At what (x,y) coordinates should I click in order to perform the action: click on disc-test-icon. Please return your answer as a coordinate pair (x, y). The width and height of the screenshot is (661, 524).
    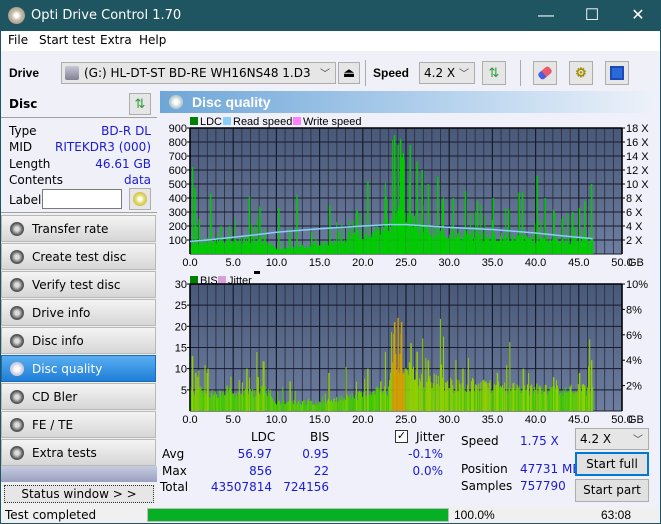
    Looking at the image, I should click on (17, 341).